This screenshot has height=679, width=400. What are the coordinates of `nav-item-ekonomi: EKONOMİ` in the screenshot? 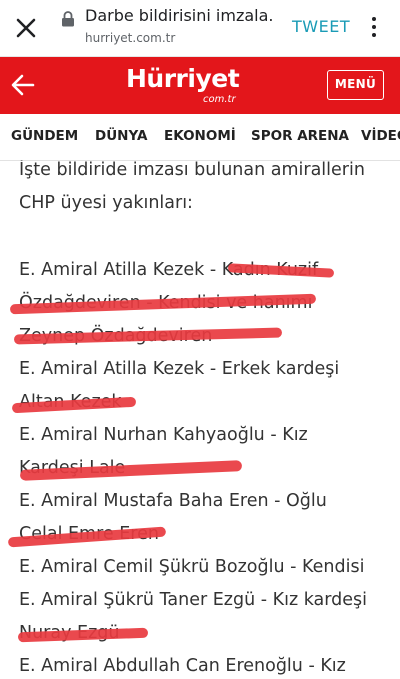 It's located at (200, 136).